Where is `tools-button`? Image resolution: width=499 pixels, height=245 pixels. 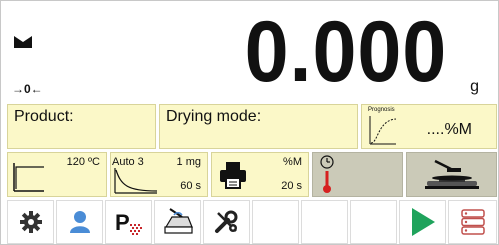 tools-button is located at coordinates (226, 222).